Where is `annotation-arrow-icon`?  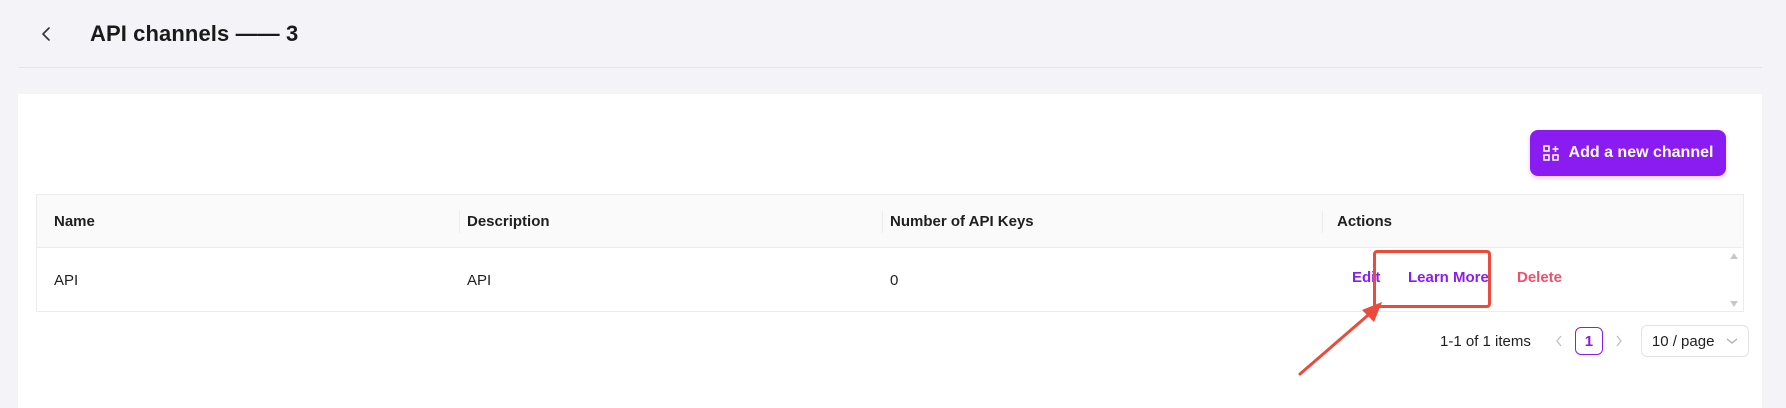
annotation-arrow-icon is located at coordinates (1340, 339).